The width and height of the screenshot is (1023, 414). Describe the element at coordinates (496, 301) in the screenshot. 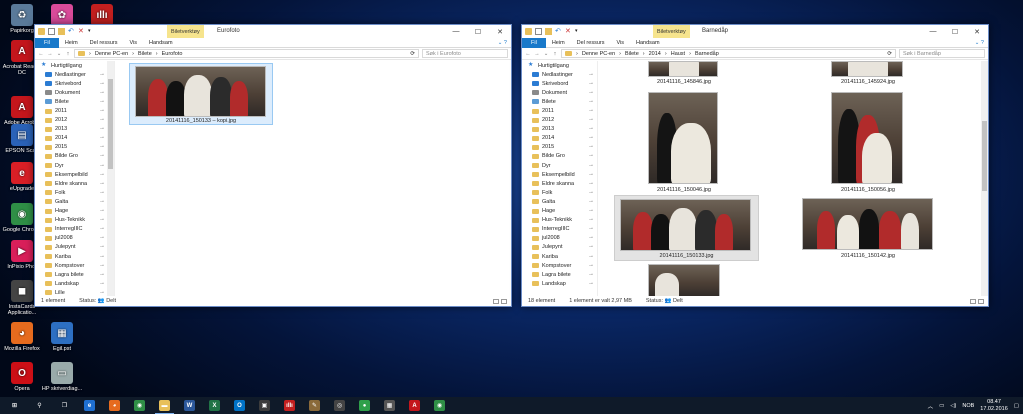

I see `details-view-icon` at that location.